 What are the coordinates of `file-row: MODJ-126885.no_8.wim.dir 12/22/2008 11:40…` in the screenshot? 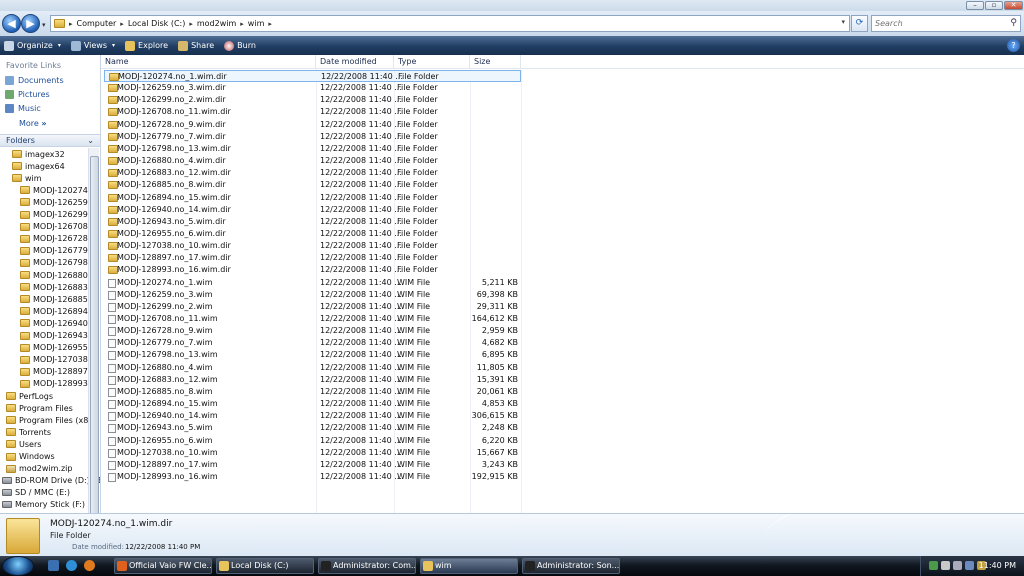 It's located at (312, 185).